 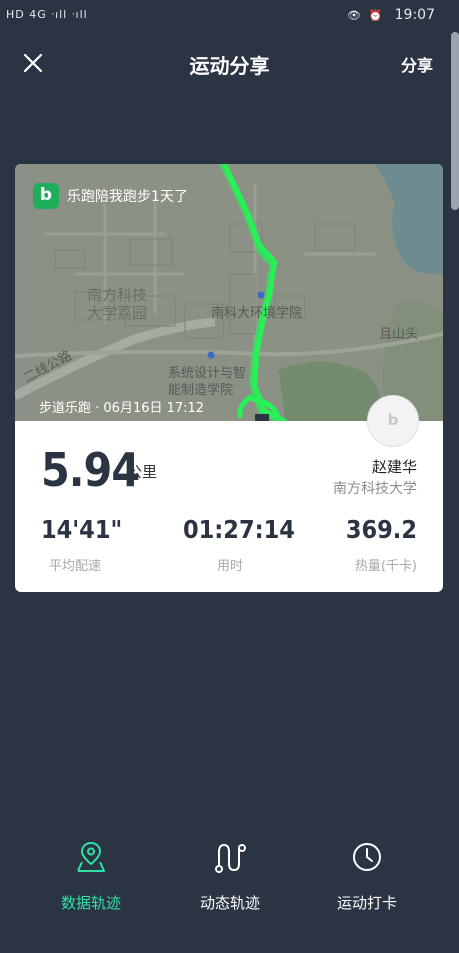 I want to click on run-caption: 步道乐跑 · 06月16日 17:12, so click(x=122, y=408).